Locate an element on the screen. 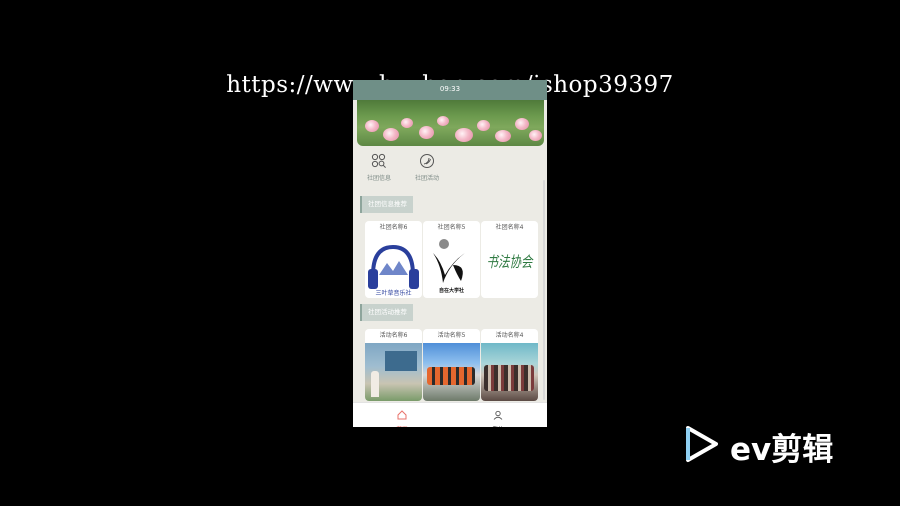 This screenshot has height=506, width=900. club-logo-text: 书法协会 is located at coordinates (511, 262).